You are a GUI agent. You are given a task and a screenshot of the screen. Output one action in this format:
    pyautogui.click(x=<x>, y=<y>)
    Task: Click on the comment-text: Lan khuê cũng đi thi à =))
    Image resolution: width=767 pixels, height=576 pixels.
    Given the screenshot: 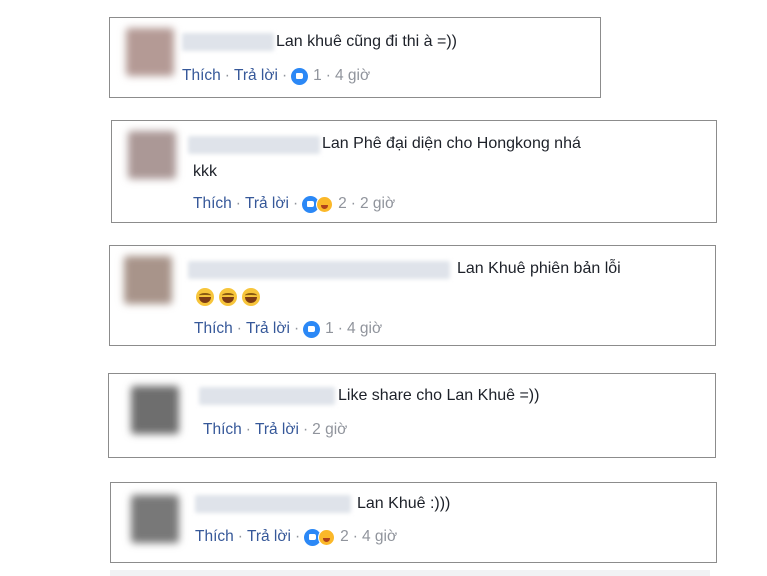 What is the action you would take?
    pyautogui.click(x=367, y=41)
    